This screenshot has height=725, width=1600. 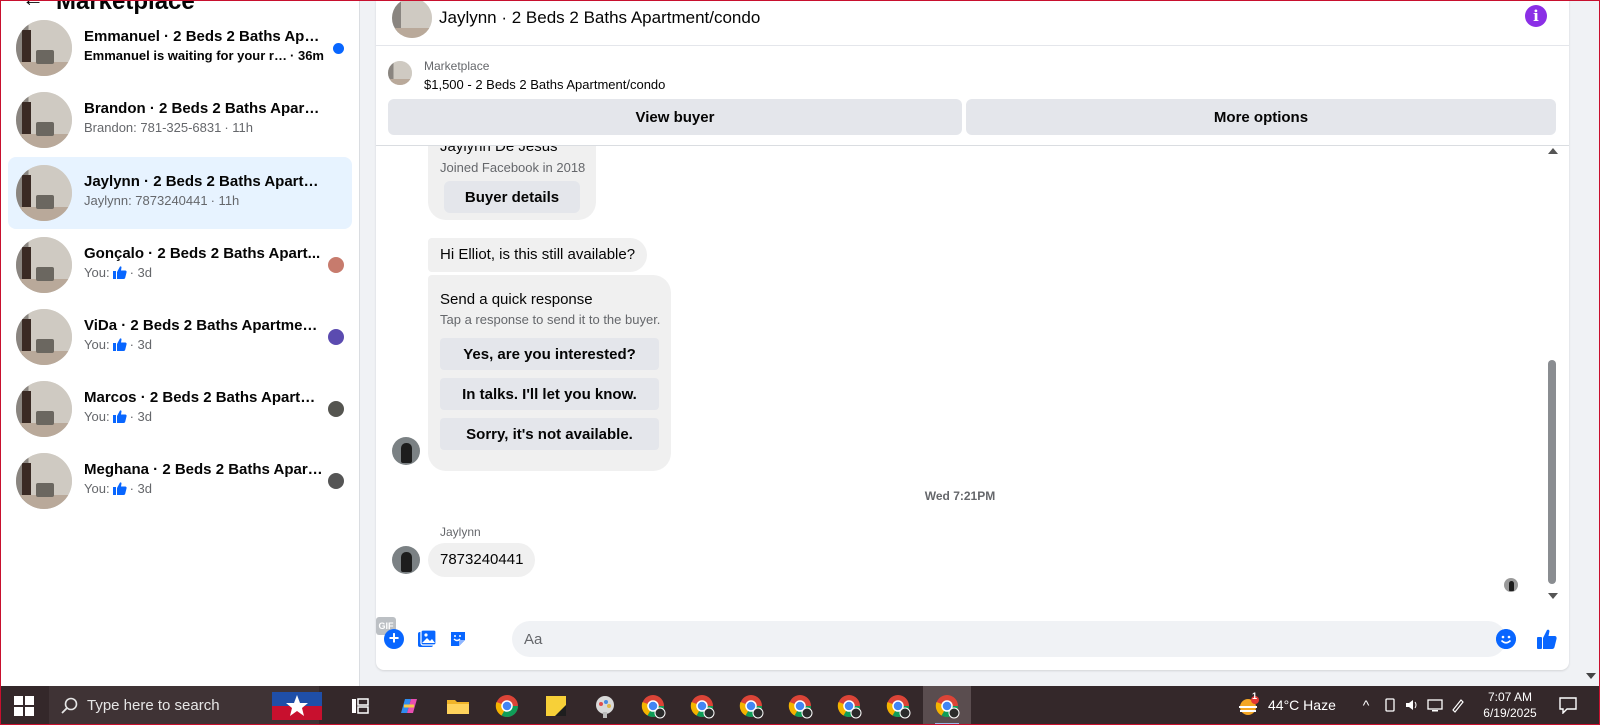 I want to click on read-receipt-avatar, so click(x=1511, y=585).